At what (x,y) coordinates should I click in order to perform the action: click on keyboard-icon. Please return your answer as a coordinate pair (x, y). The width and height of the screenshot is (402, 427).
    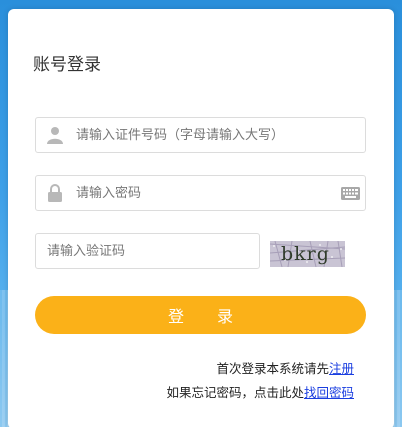
    Looking at the image, I should click on (350, 193).